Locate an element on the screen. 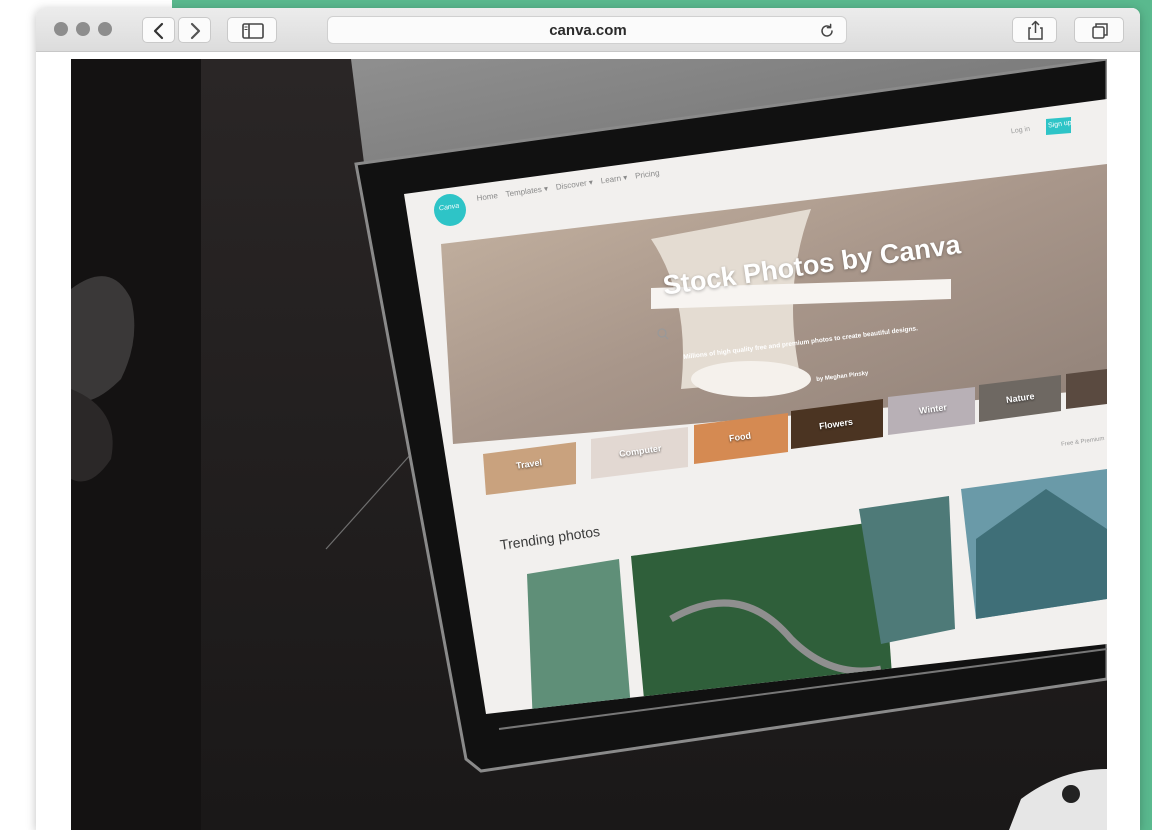 This screenshot has height=830, width=1152. address-bar: canva.com is located at coordinates (587, 30).